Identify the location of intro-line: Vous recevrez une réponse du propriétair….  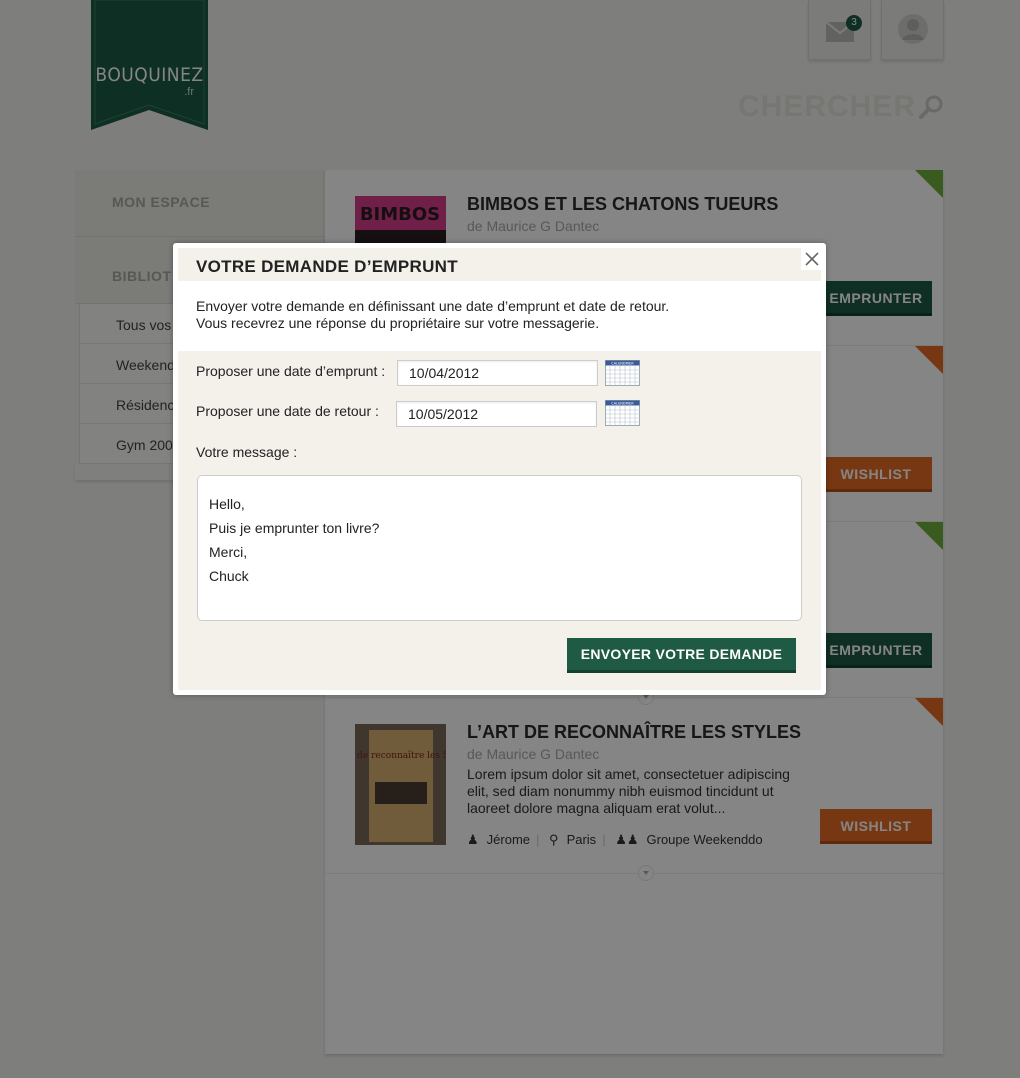
(398, 323).